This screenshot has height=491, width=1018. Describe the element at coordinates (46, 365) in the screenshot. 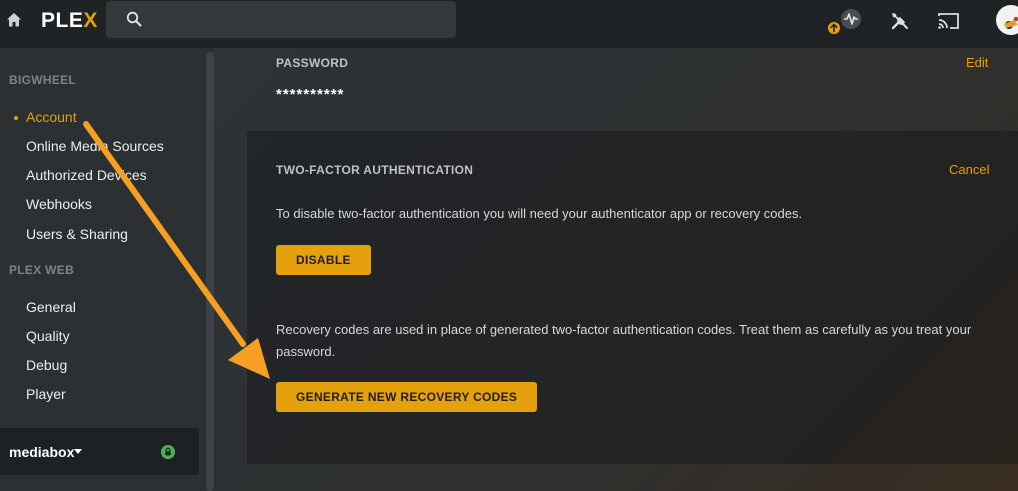

I see `sidebar-item-debug: Debug` at that location.